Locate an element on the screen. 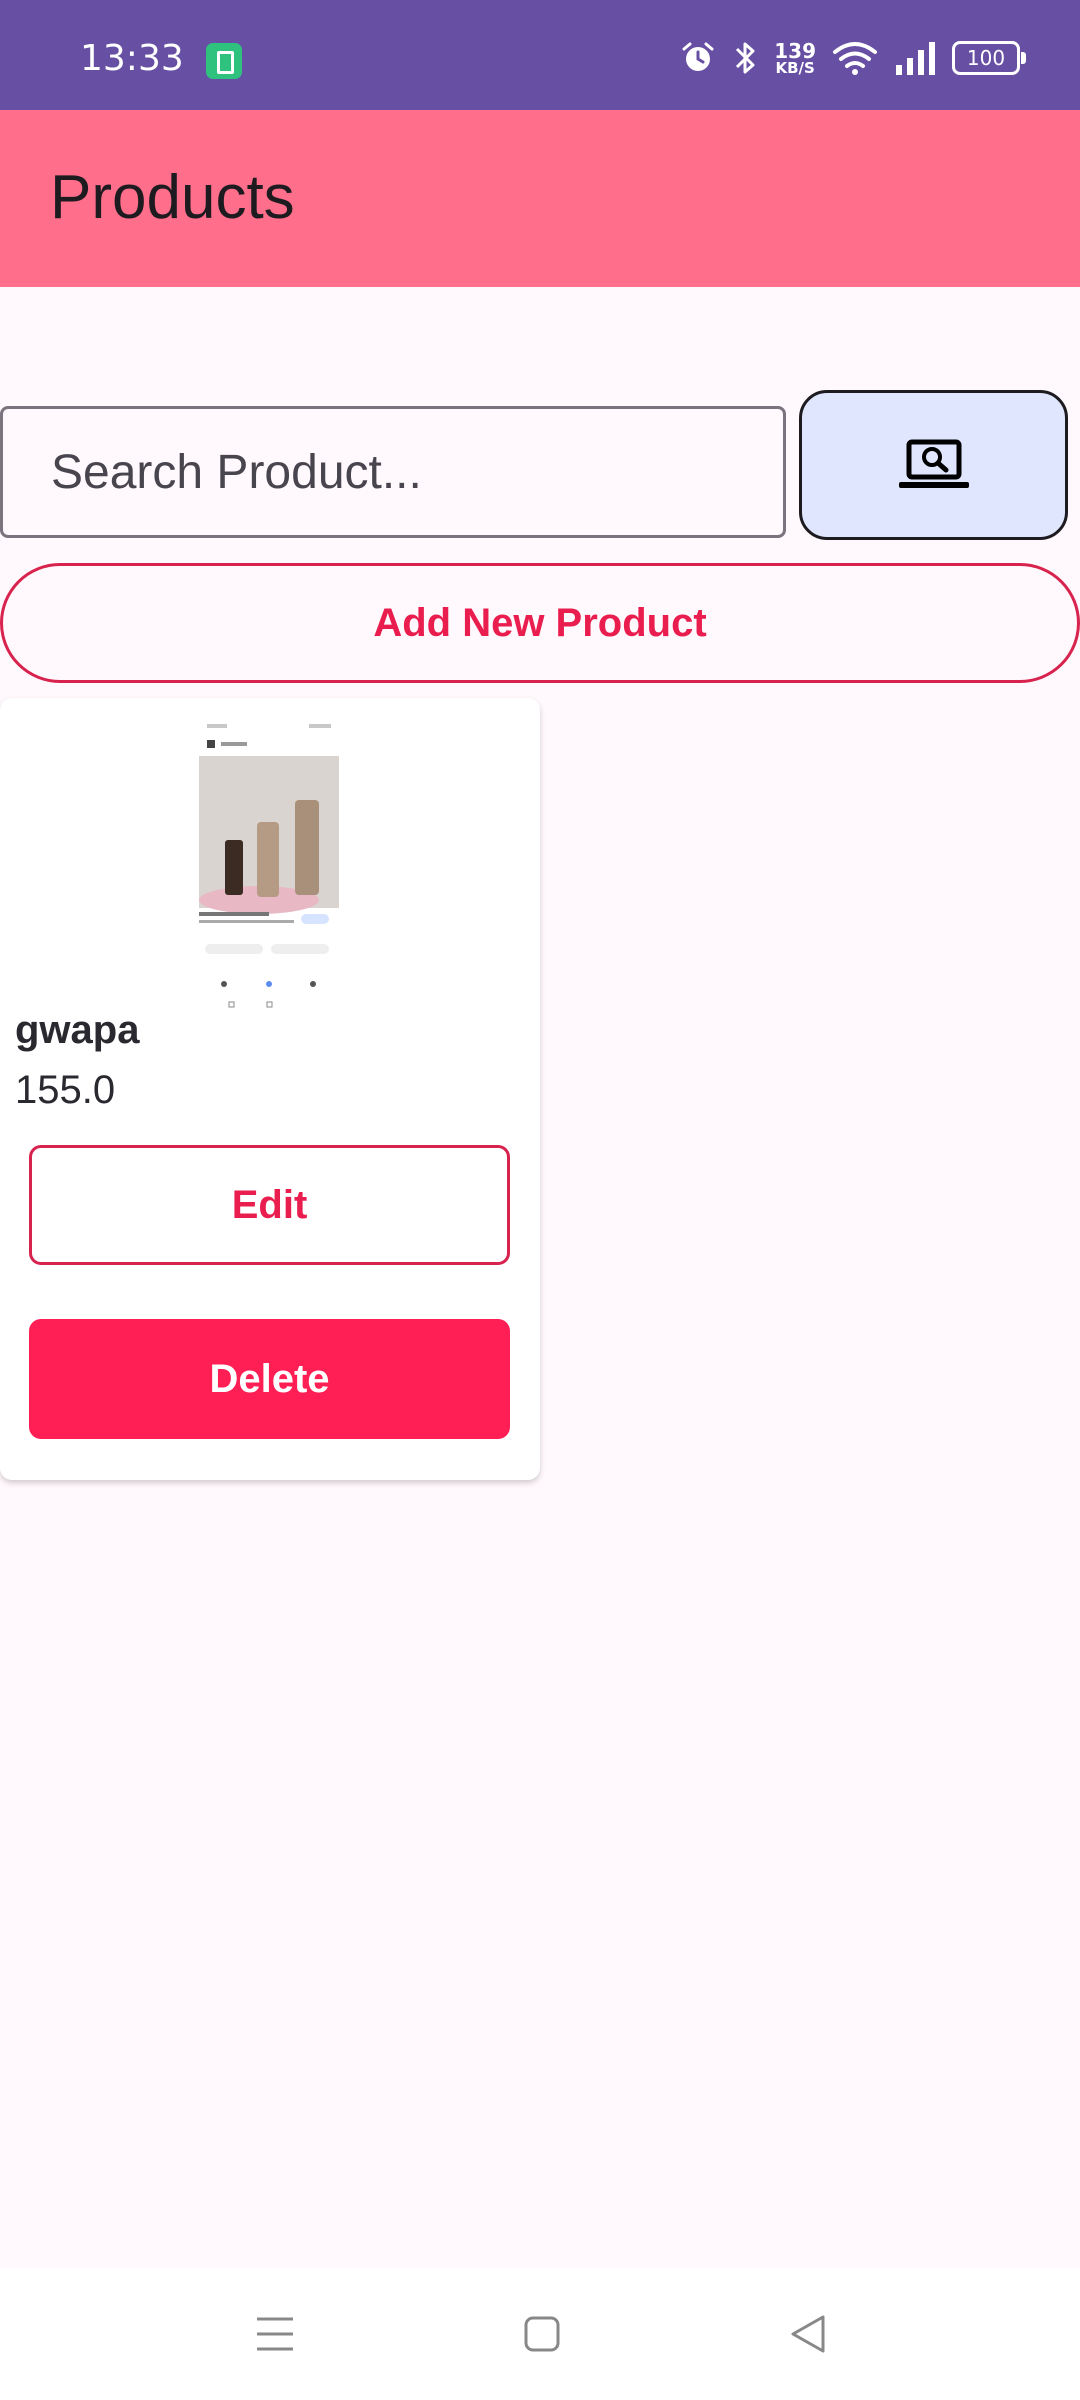  menu-button is located at coordinates (275, 2334).